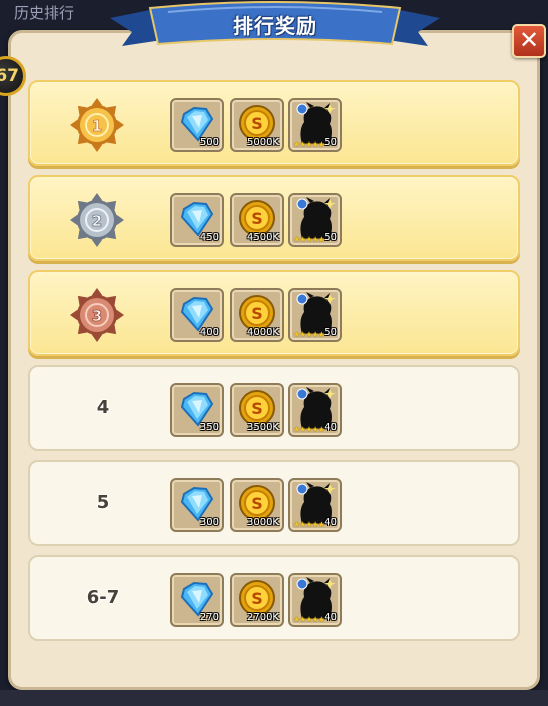 Image resolution: width=548 pixels, height=706 pixels. I want to click on diamond-reward: 500, so click(197, 125).